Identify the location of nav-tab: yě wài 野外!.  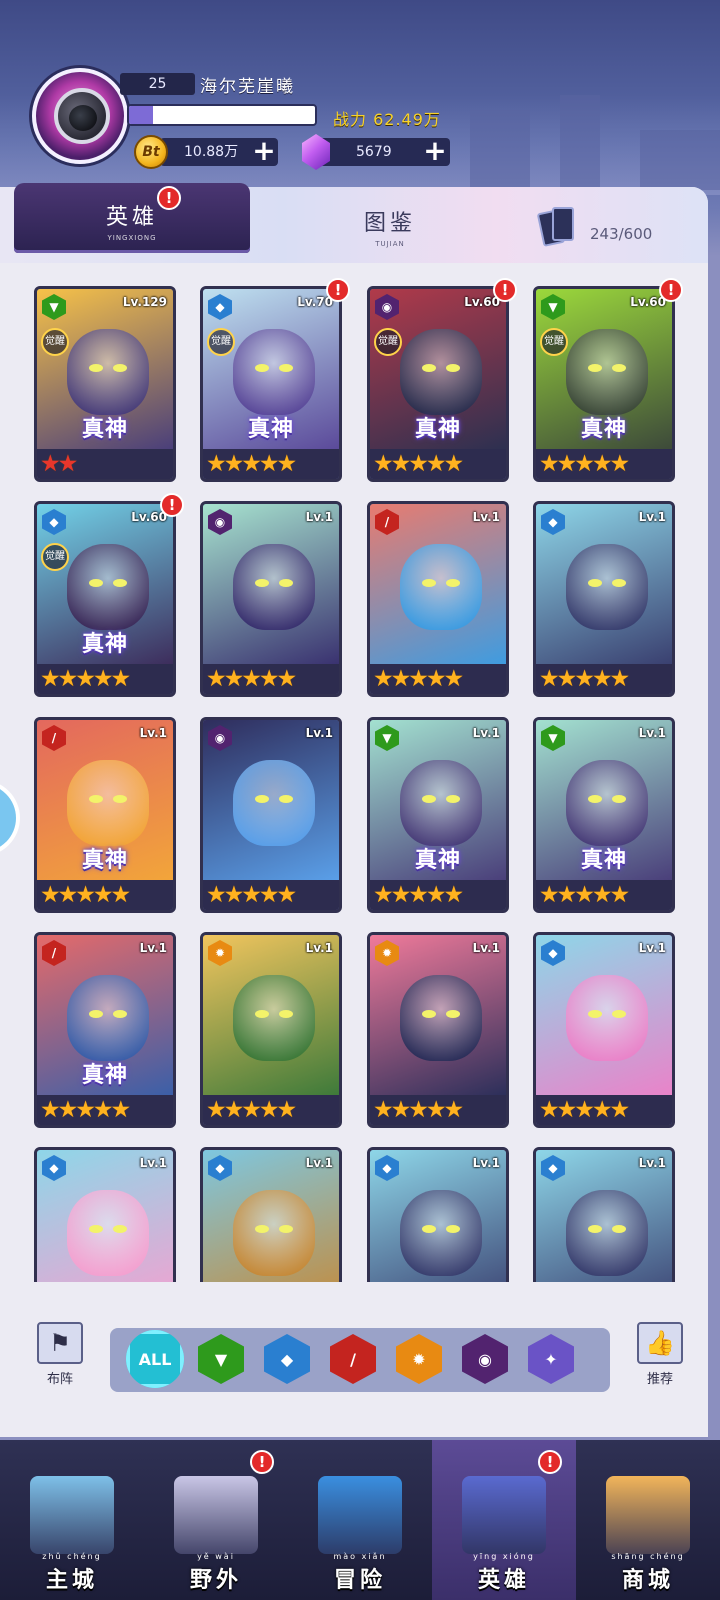
(216, 1520).